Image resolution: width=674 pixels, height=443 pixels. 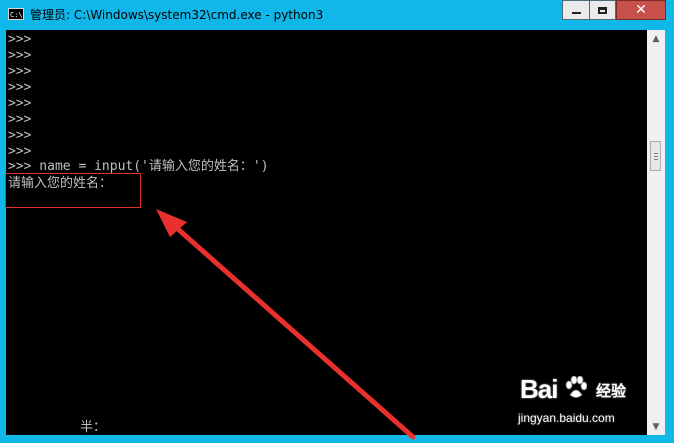 I want to click on paw-icon, so click(x=576, y=387).